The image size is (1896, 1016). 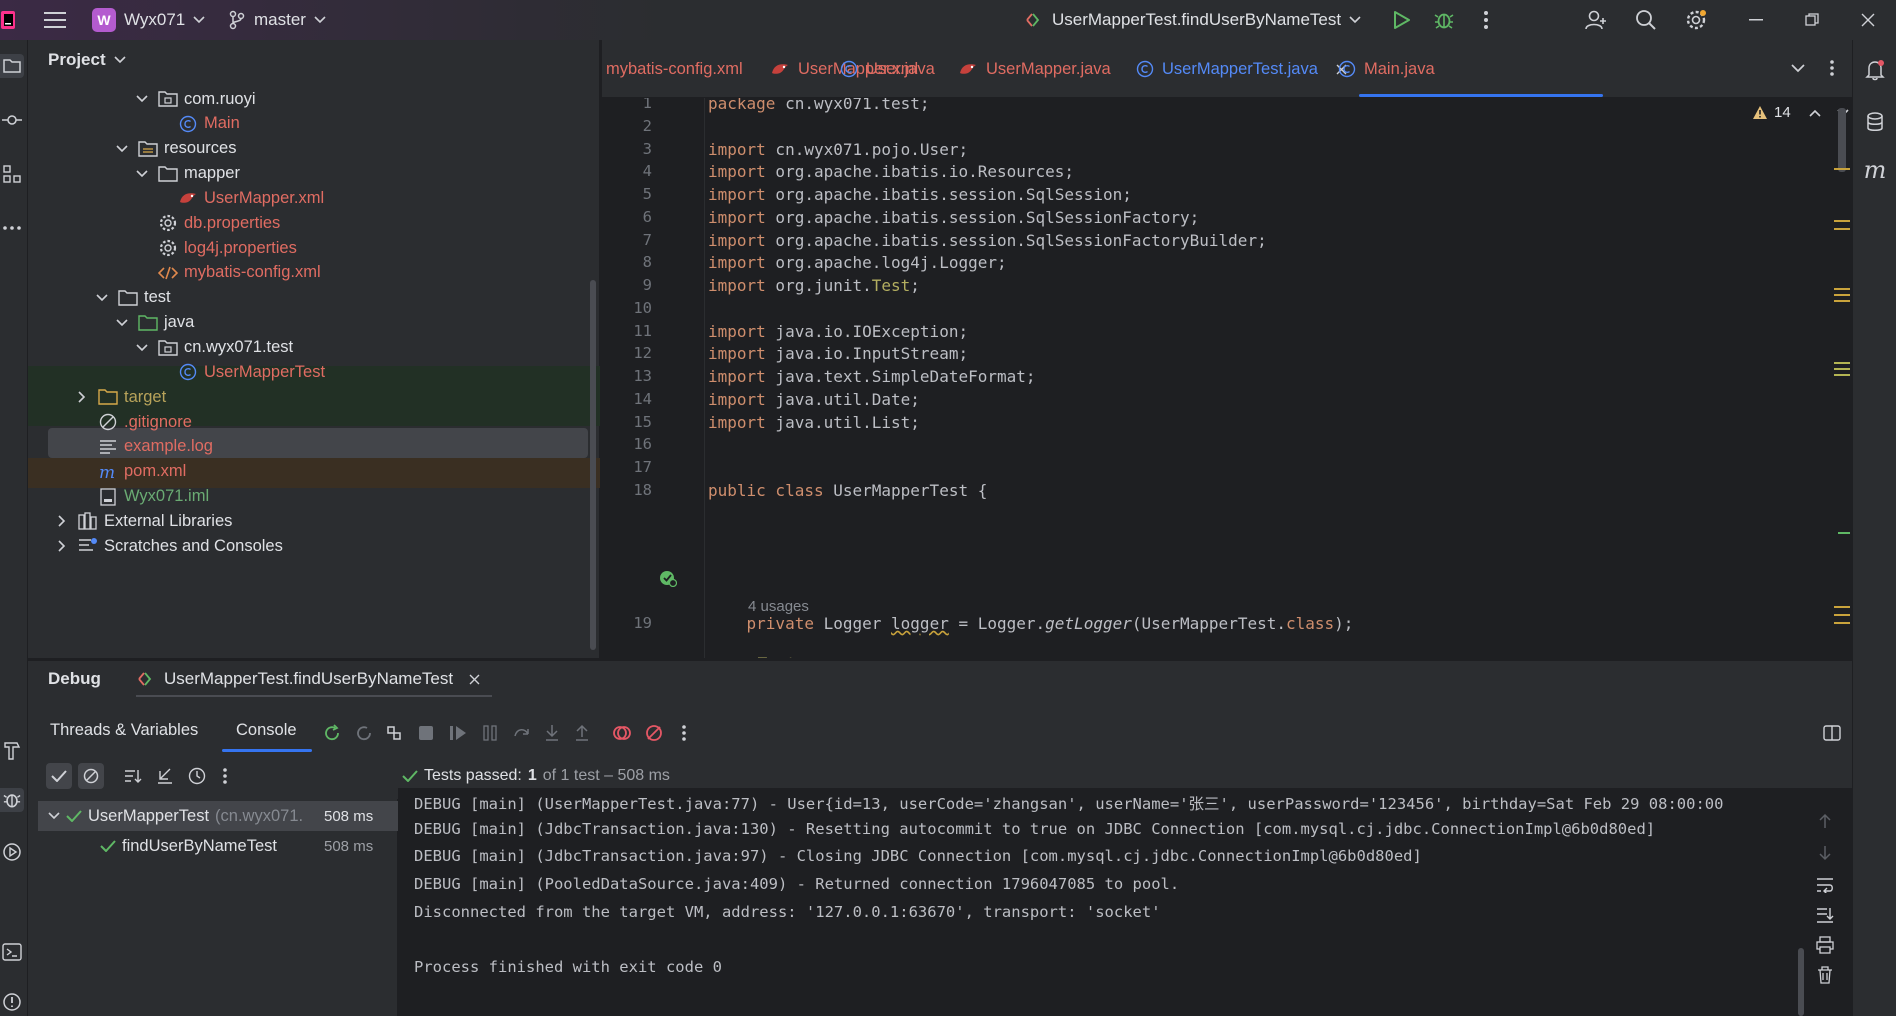 What do you see at coordinates (684, 733) in the screenshot?
I see `more-debug-actions-icon` at bounding box center [684, 733].